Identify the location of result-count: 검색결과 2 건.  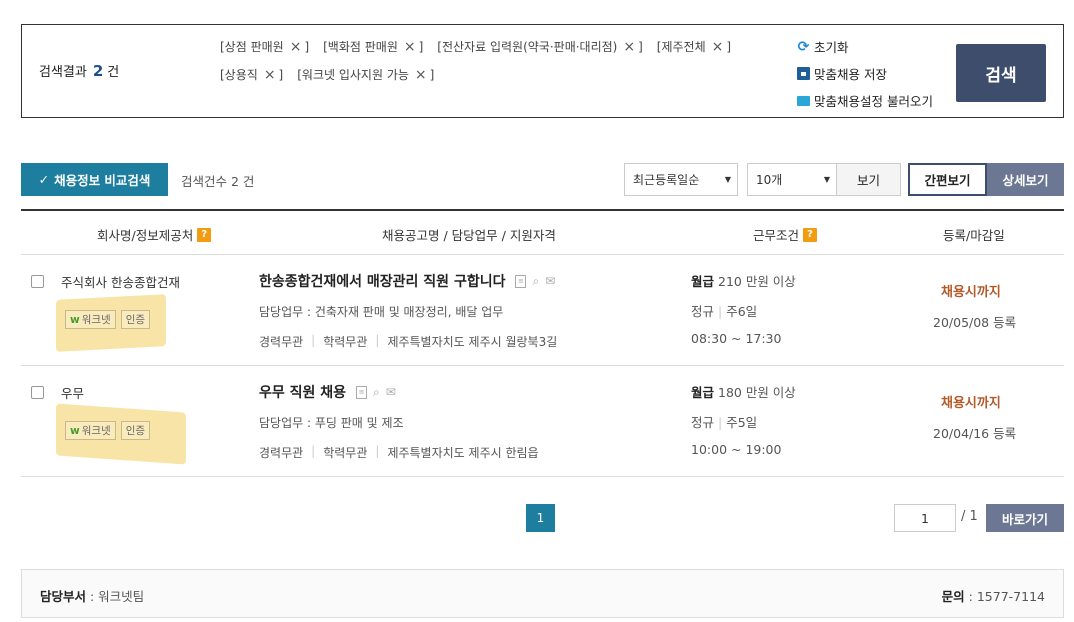
(79, 71).